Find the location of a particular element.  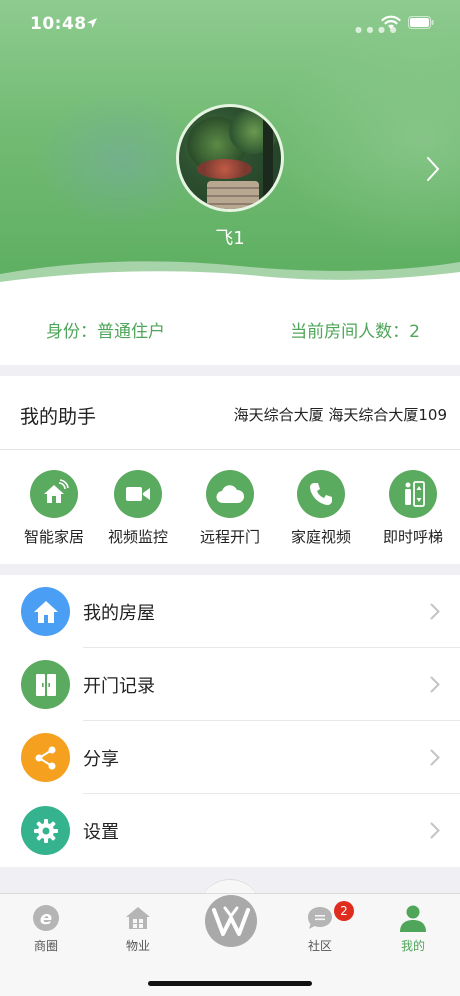

profile-chevron-right-icon is located at coordinates (433, 169).